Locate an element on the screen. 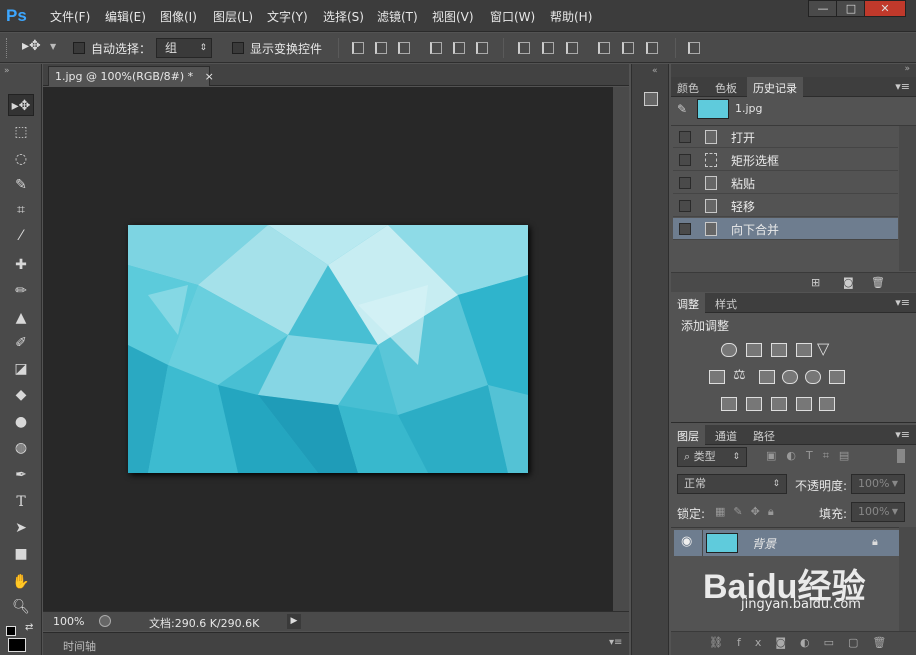 The image size is (916, 655). layers-scrollbar is located at coordinates (907, 579).